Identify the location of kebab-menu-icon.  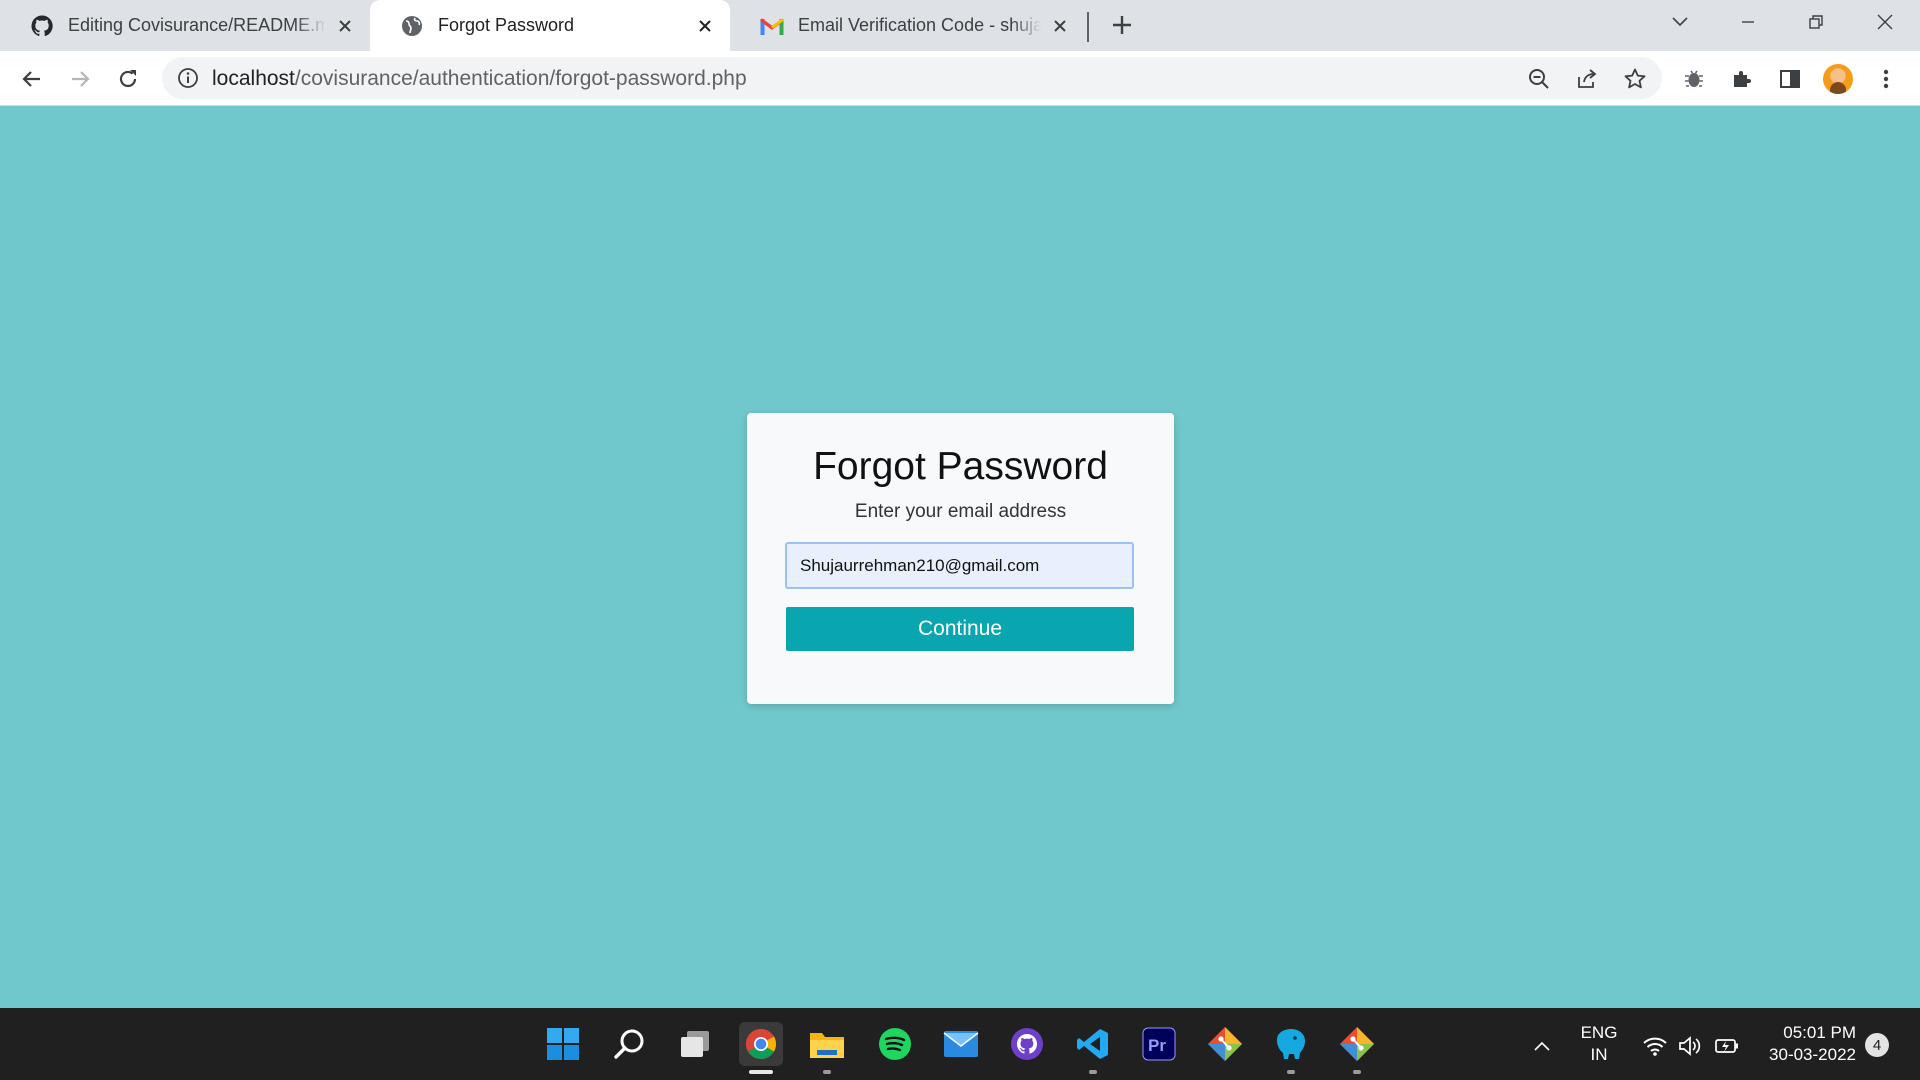
(1886, 79).